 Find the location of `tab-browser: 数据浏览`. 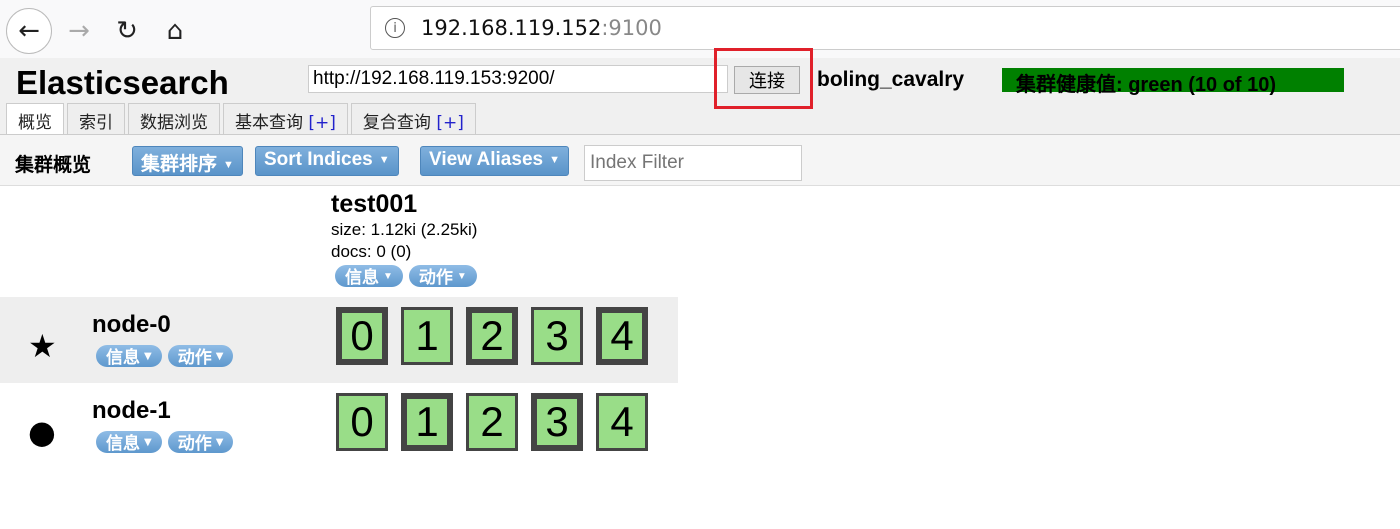

tab-browser: 数据浏览 is located at coordinates (174, 118).